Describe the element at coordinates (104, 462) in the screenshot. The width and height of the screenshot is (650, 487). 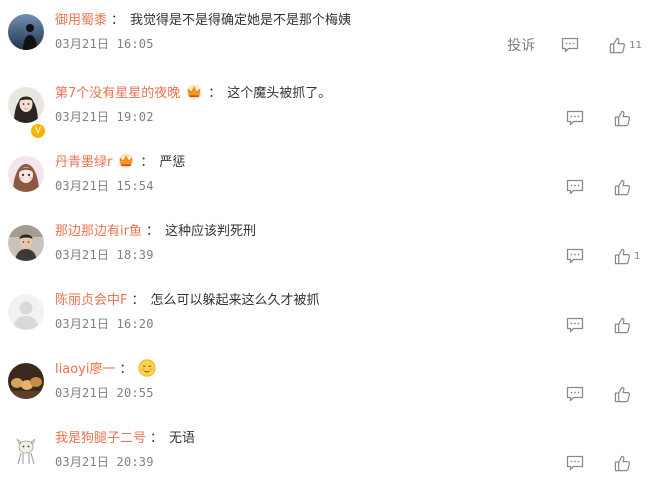
I see `timestamp: 03月21日 20:39` at that location.